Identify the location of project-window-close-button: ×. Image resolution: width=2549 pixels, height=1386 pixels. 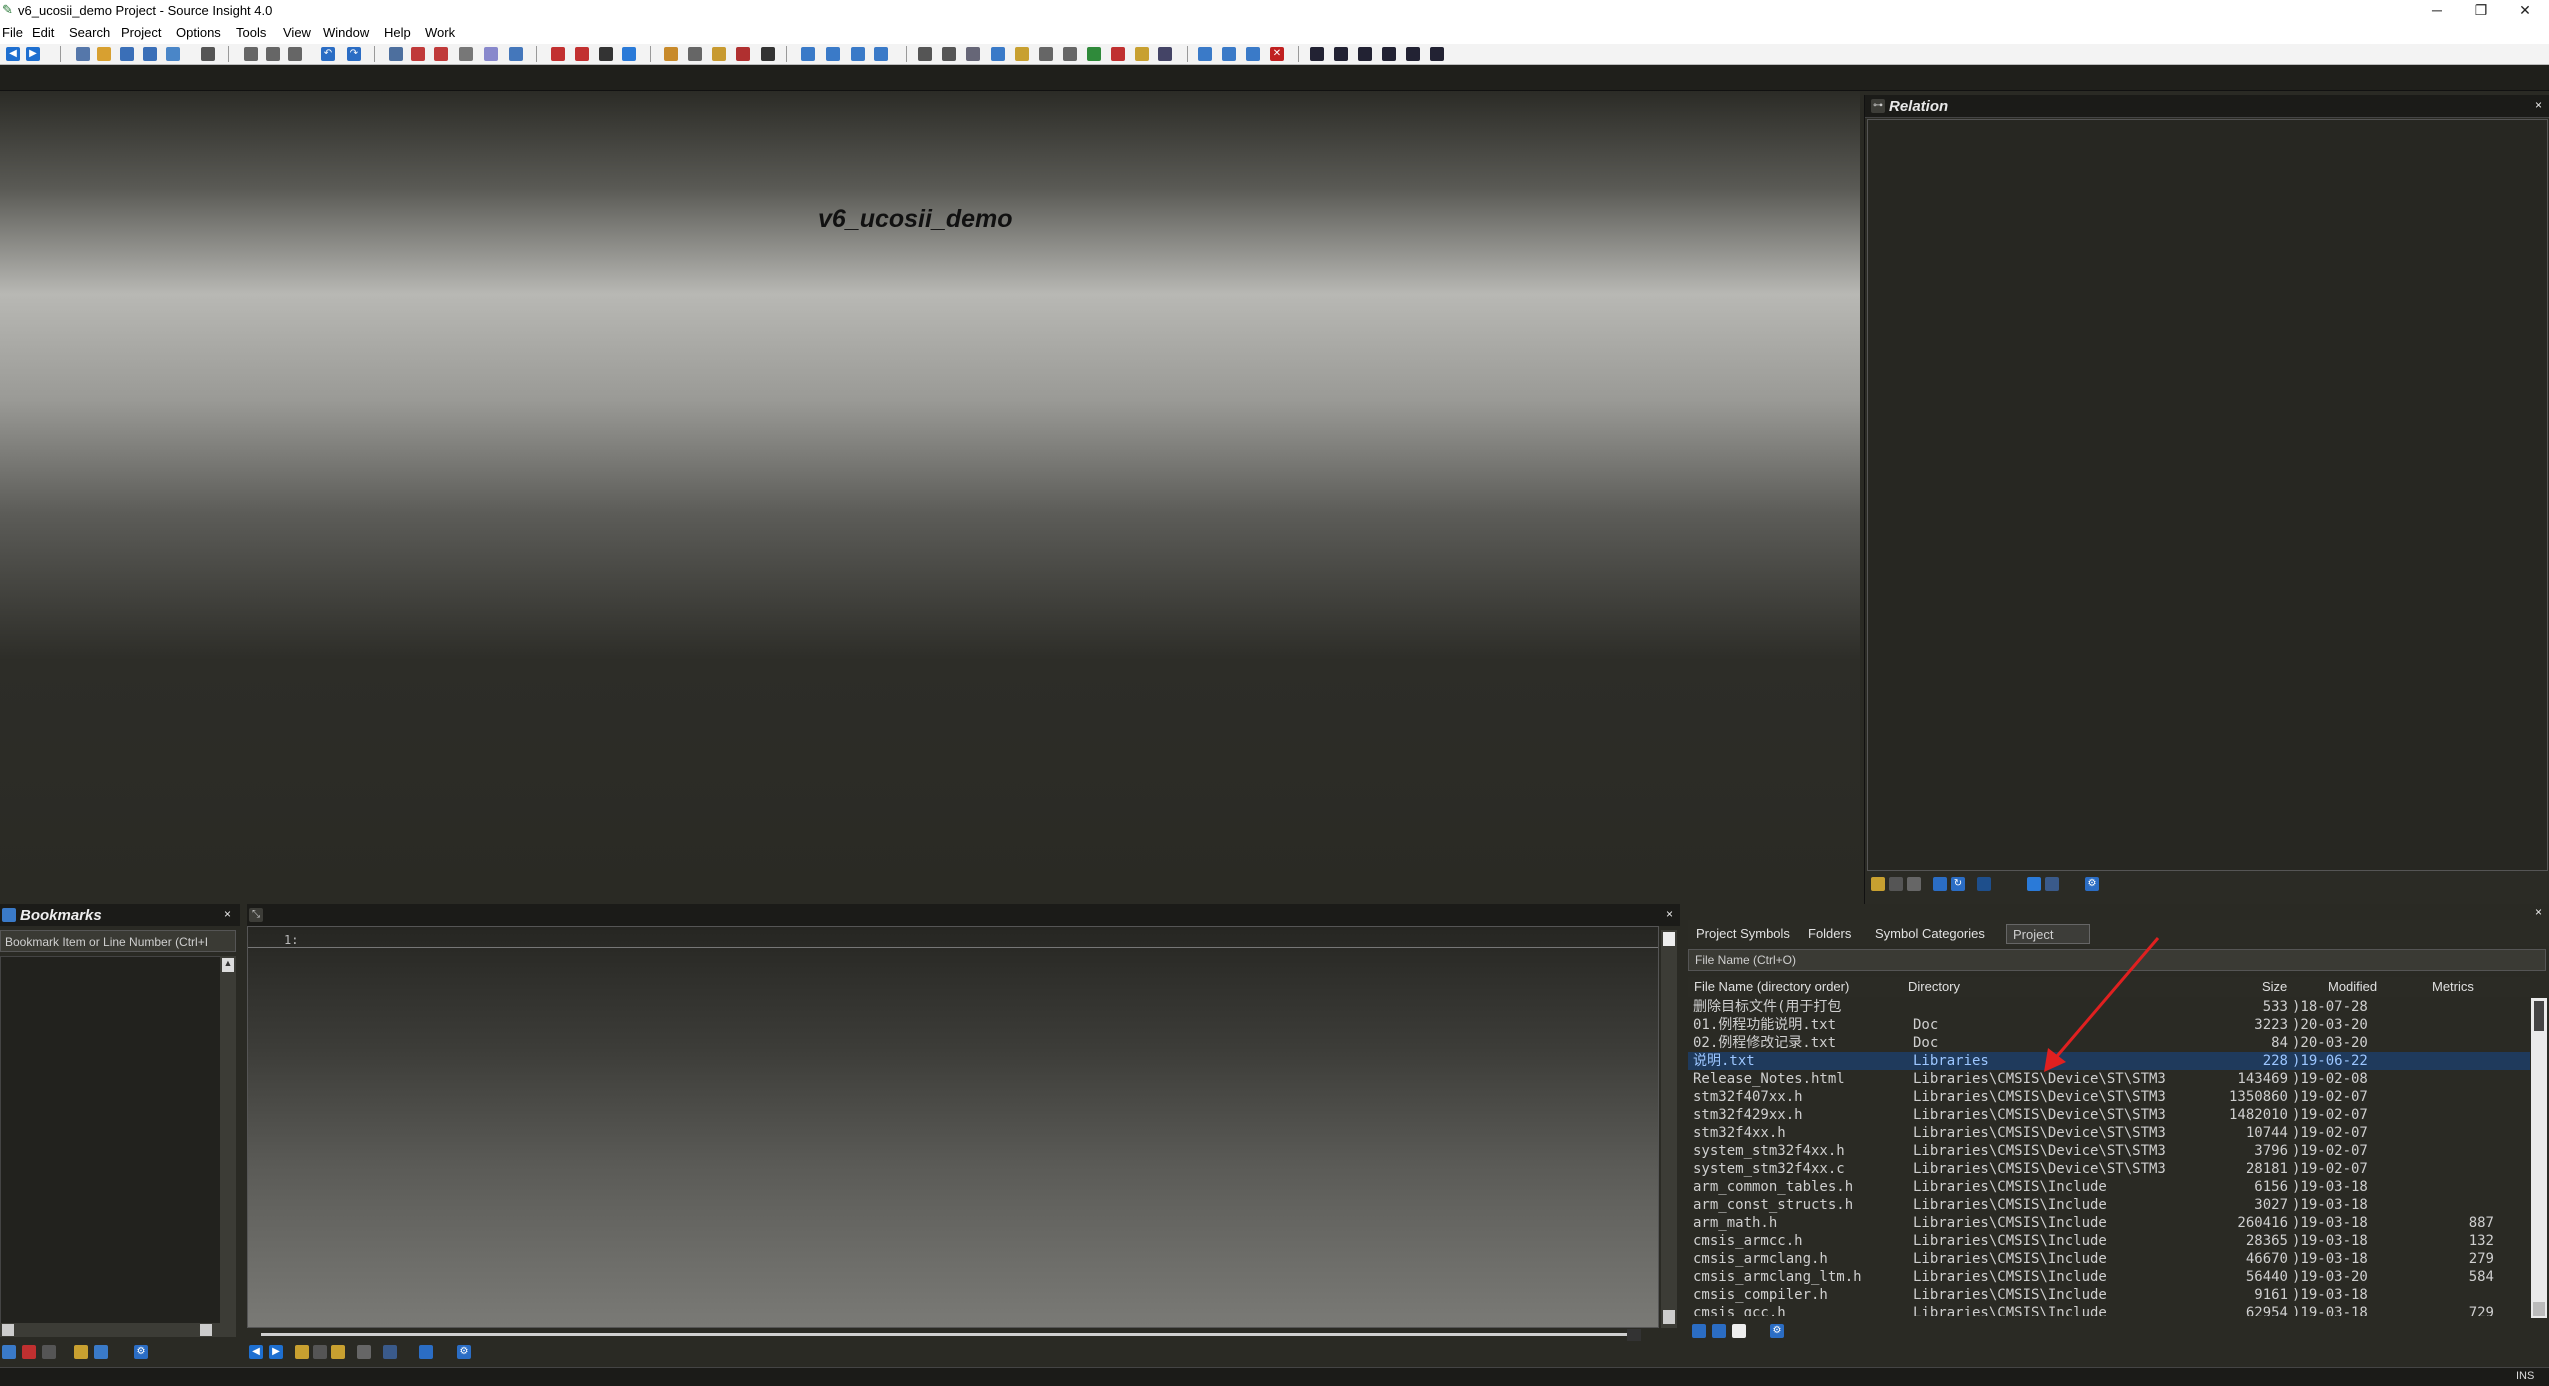
(2538, 912).